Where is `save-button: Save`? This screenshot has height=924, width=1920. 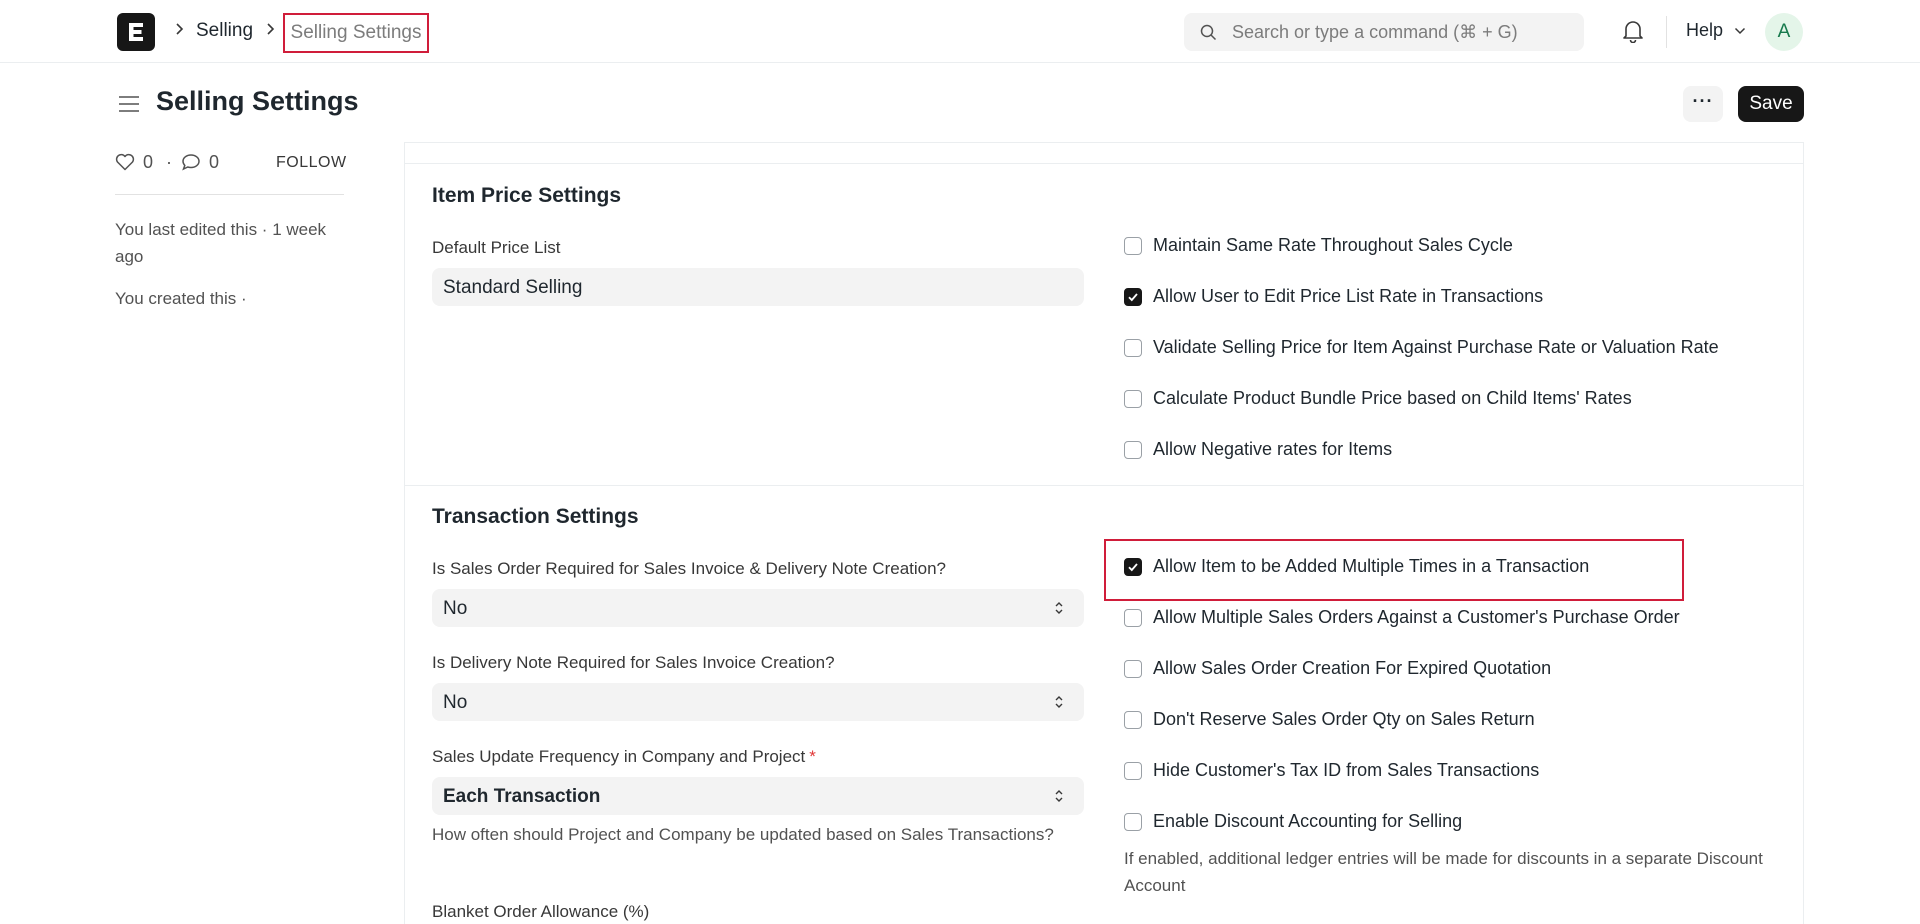 save-button: Save is located at coordinates (1771, 104).